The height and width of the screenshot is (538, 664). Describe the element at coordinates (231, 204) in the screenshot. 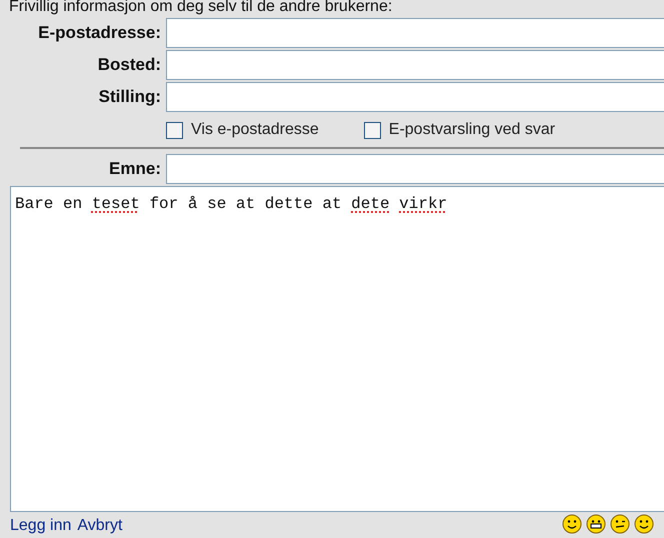

I see `message-text: Bare en teset for å se at dette at dete virkr` at that location.